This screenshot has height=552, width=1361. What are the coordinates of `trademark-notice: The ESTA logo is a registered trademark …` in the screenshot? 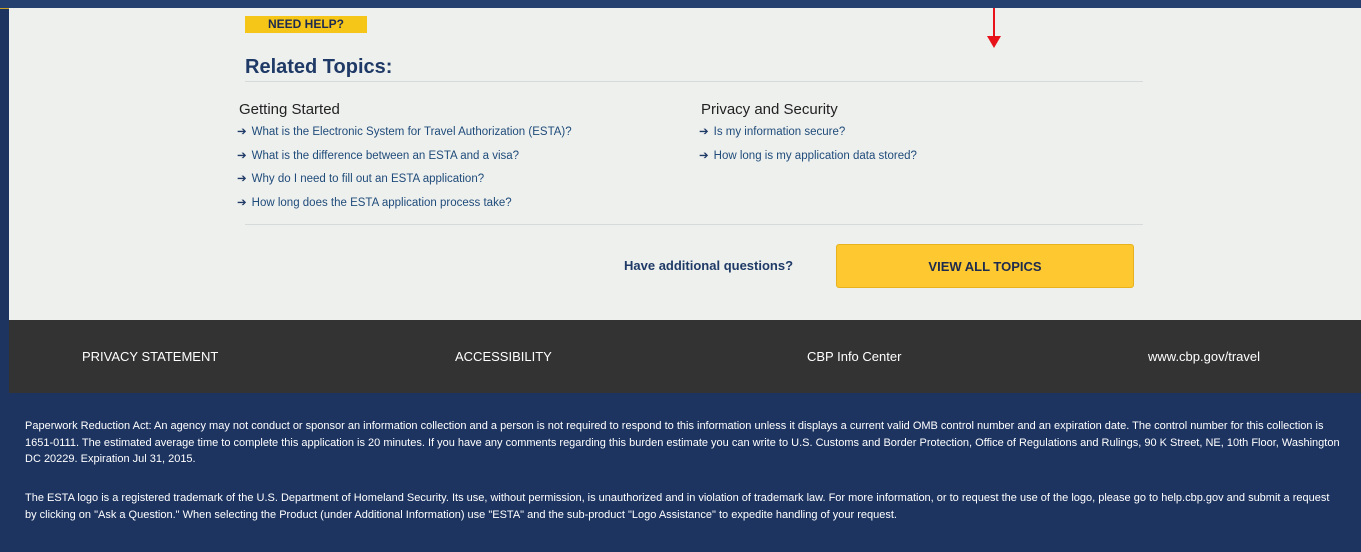 It's located at (677, 506).